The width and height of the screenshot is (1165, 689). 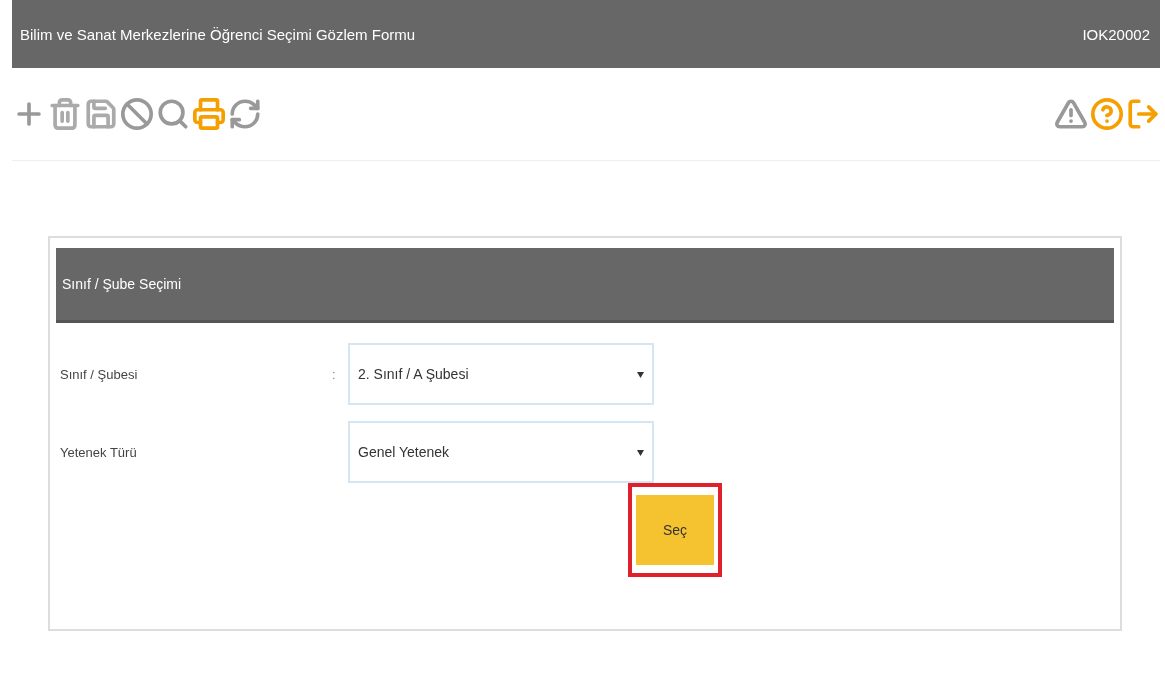 I want to click on save-button, so click(x=101, y=114).